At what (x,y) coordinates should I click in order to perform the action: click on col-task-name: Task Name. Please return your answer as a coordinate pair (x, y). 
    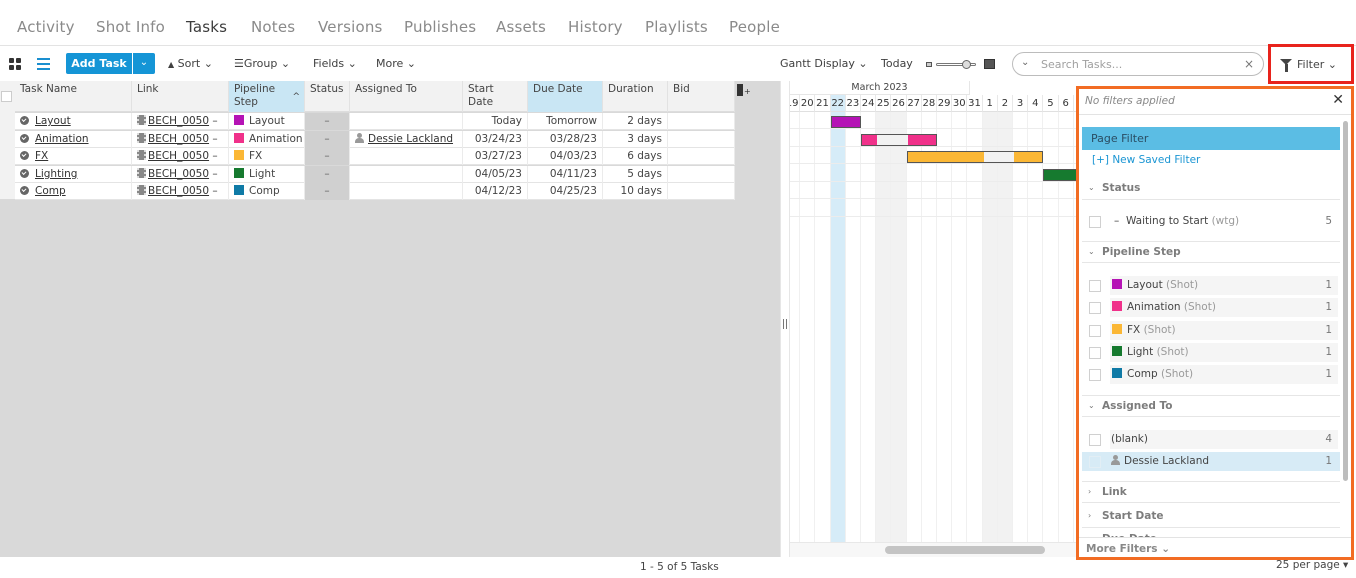
    Looking at the image, I should click on (73, 96).